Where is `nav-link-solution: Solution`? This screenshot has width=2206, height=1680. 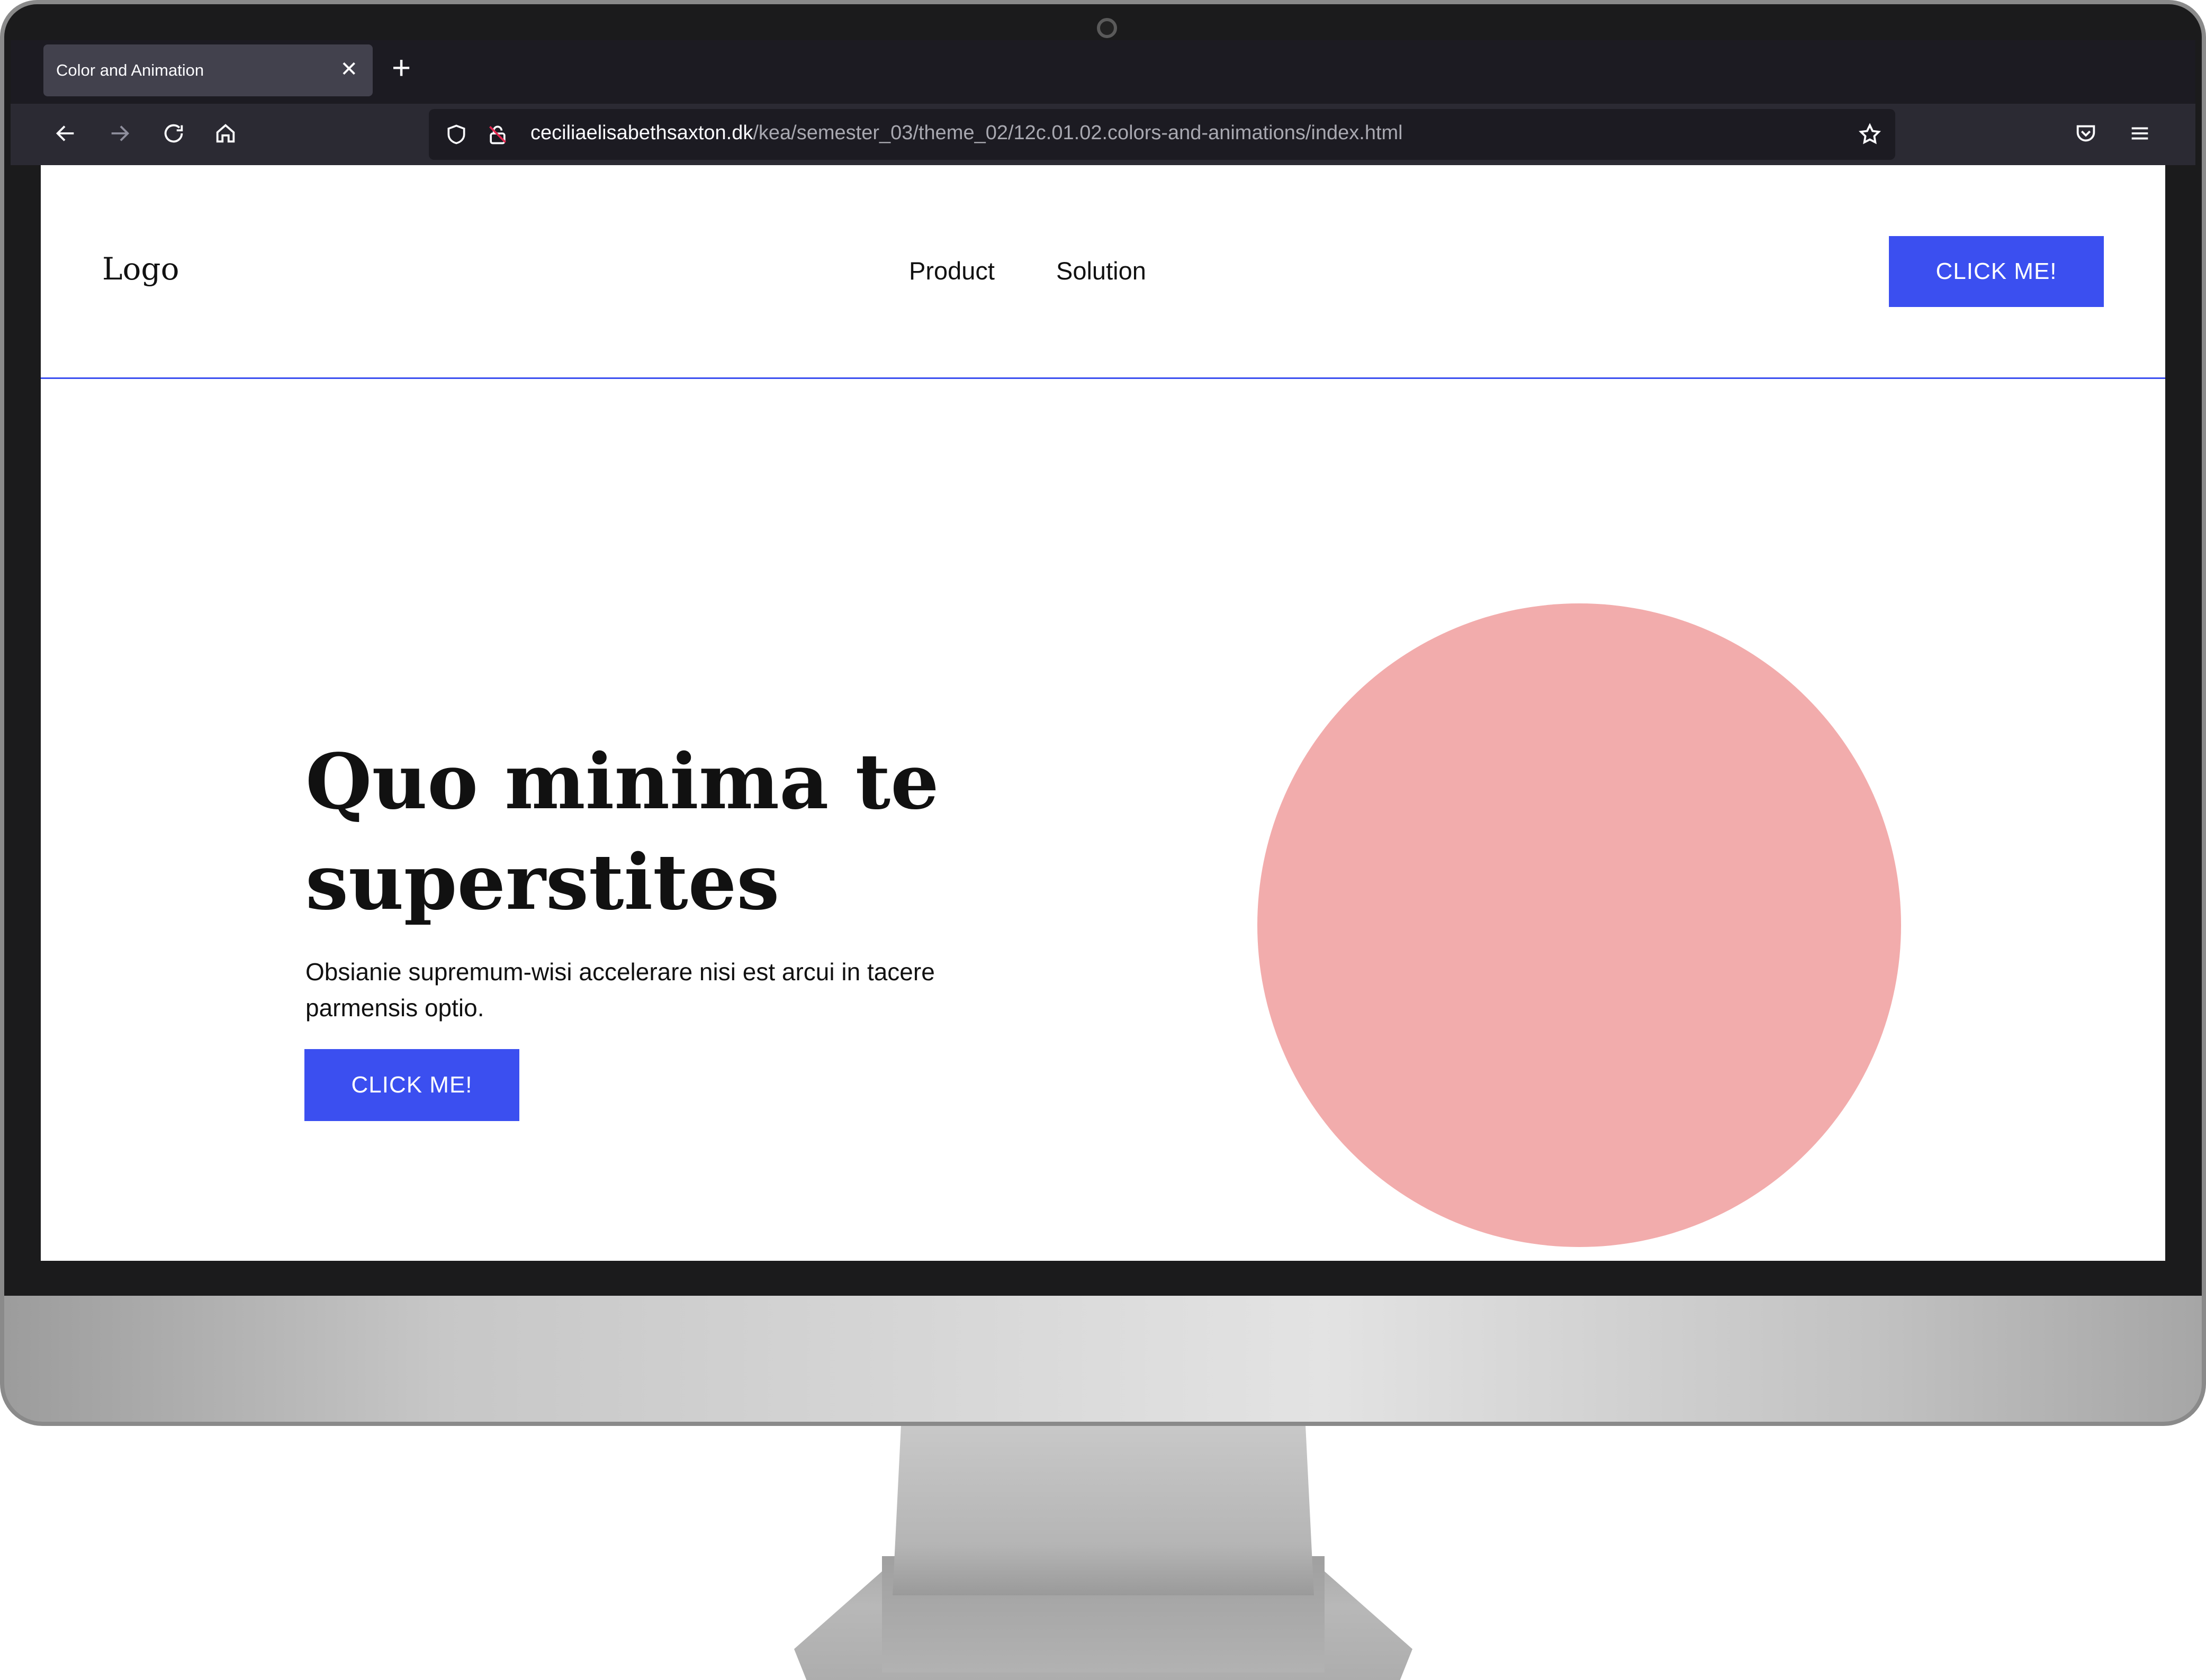
nav-link-solution: Solution is located at coordinates (1101, 270).